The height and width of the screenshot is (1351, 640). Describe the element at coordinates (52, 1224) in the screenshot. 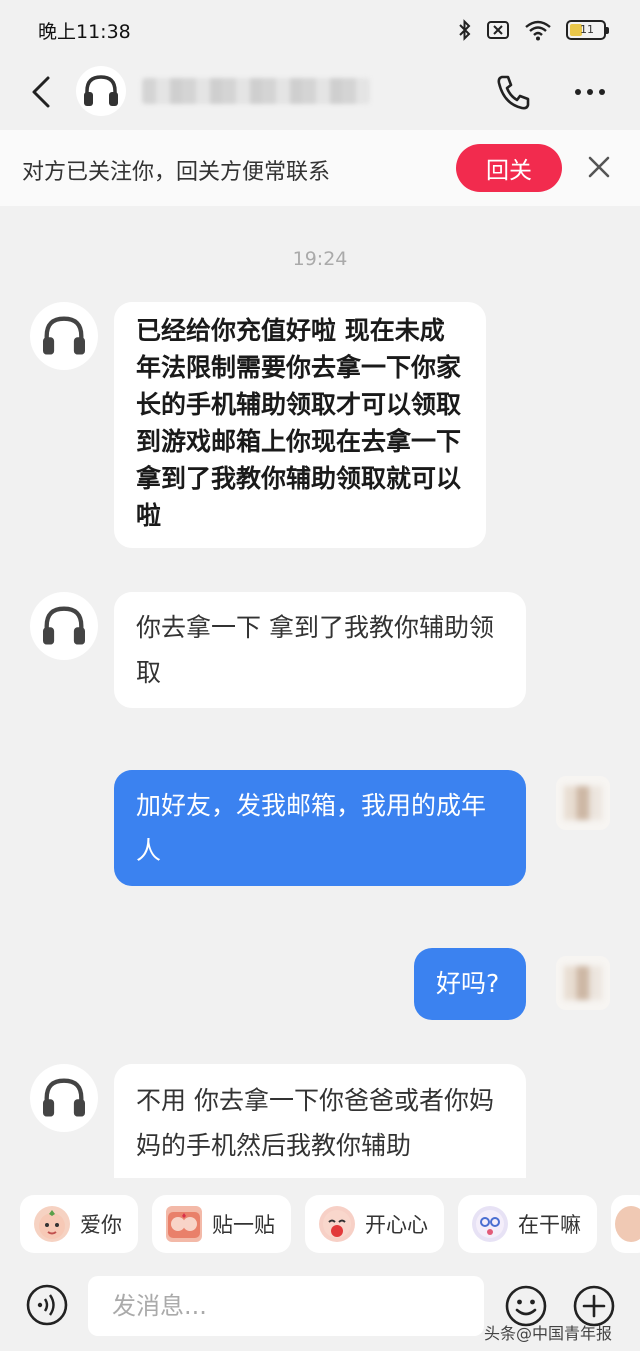

I see `love-sticker-icon` at that location.